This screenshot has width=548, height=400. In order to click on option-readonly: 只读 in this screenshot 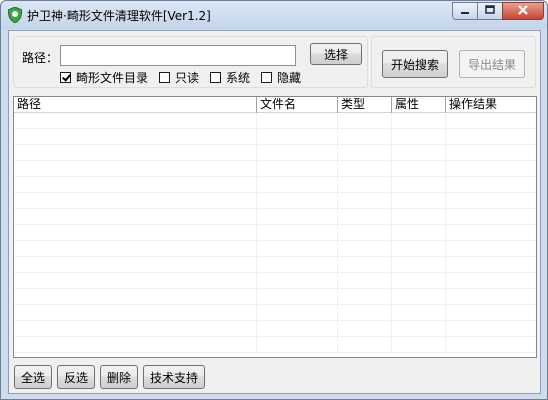, I will do `click(179, 77)`.